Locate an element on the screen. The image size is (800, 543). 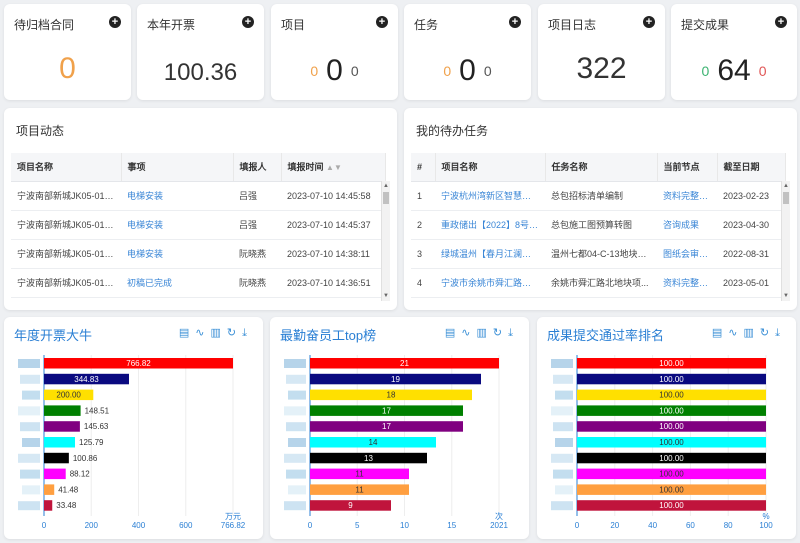
col-header: 项目名称 is located at coordinates (490, 167).